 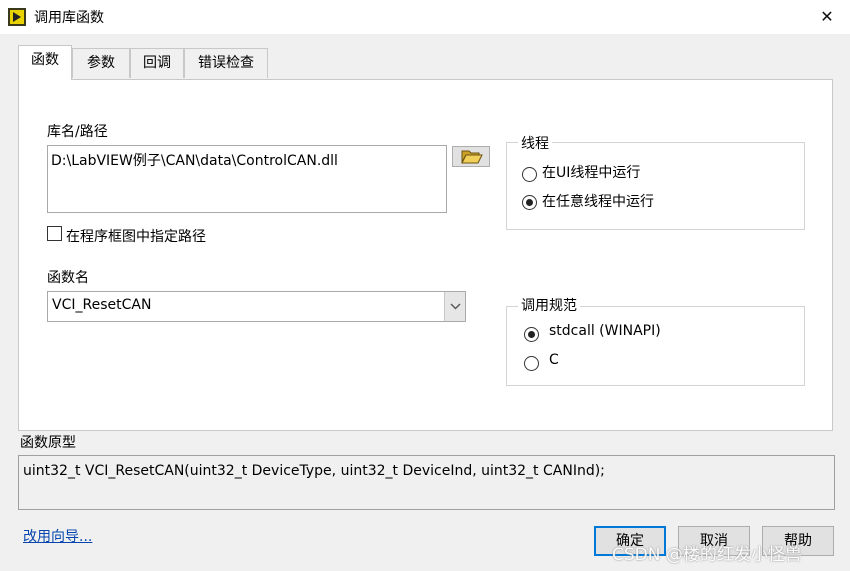 What do you see at coordinates (77, 132) in the screenshot?
I see `library-path-label: 库名/路径` at bounding box center [77, 132].